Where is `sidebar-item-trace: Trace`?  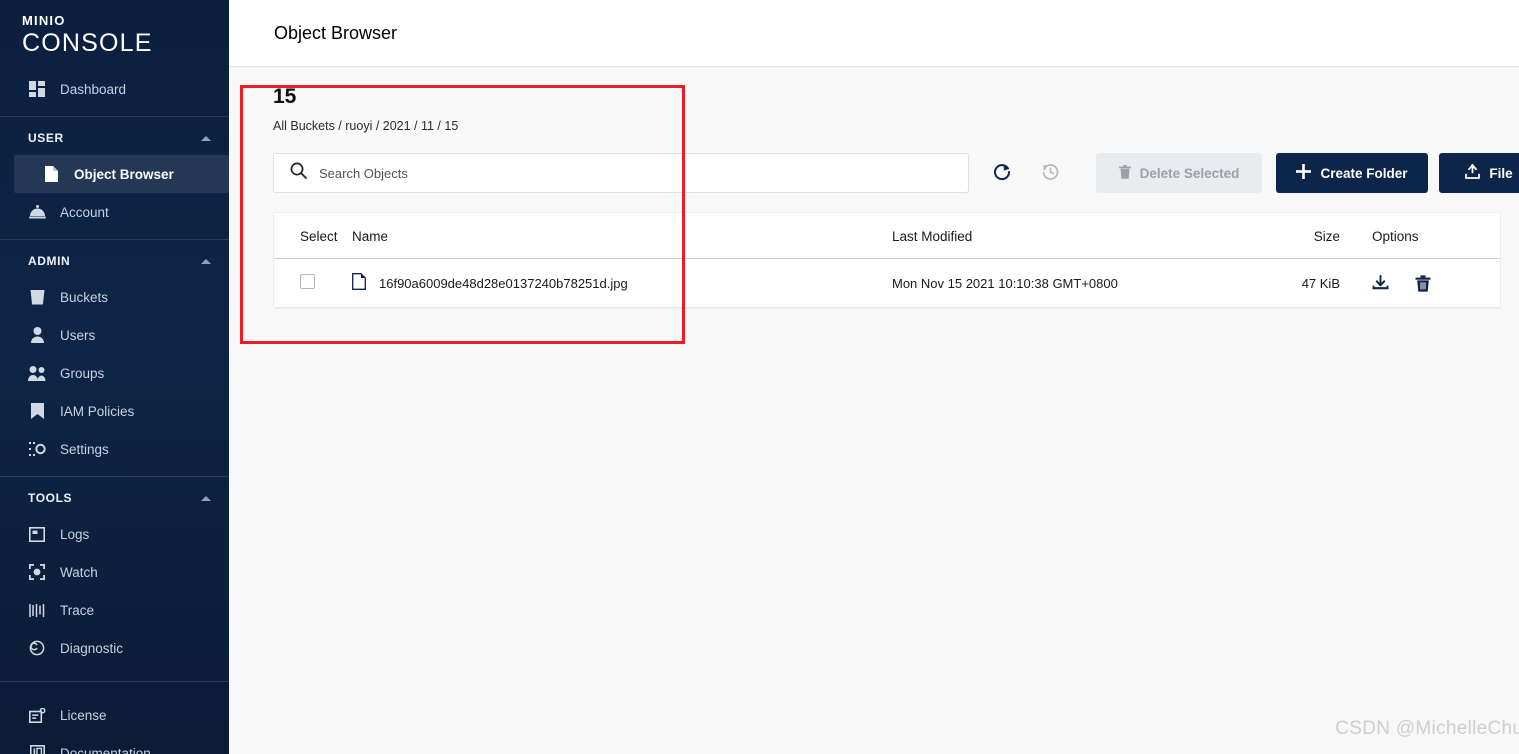
sidebar-item-trace: Trace is located at coordinates (114, 610).